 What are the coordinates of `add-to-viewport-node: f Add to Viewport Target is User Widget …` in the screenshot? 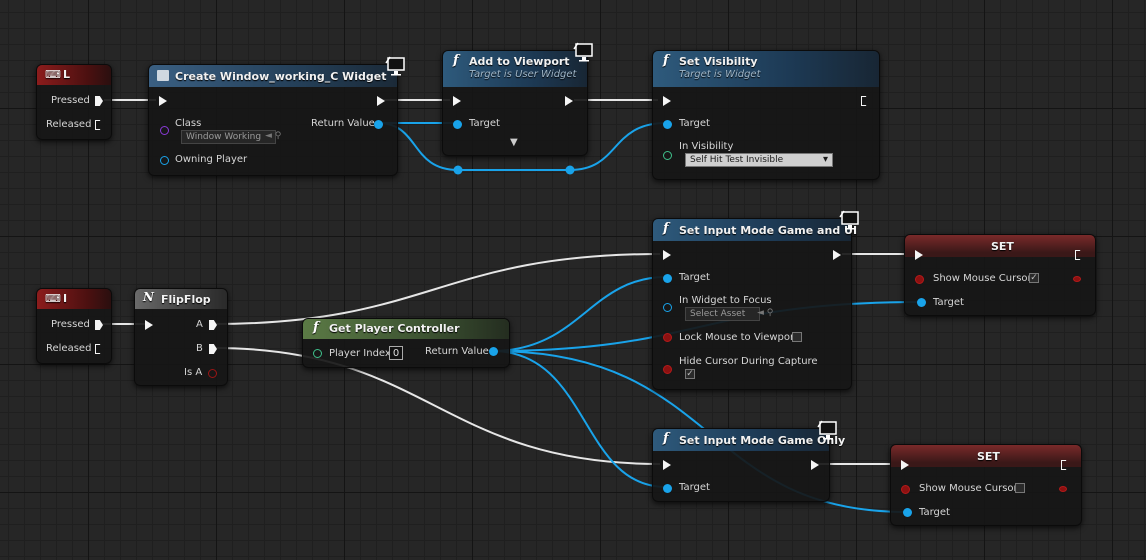 It's located at (517, 99).